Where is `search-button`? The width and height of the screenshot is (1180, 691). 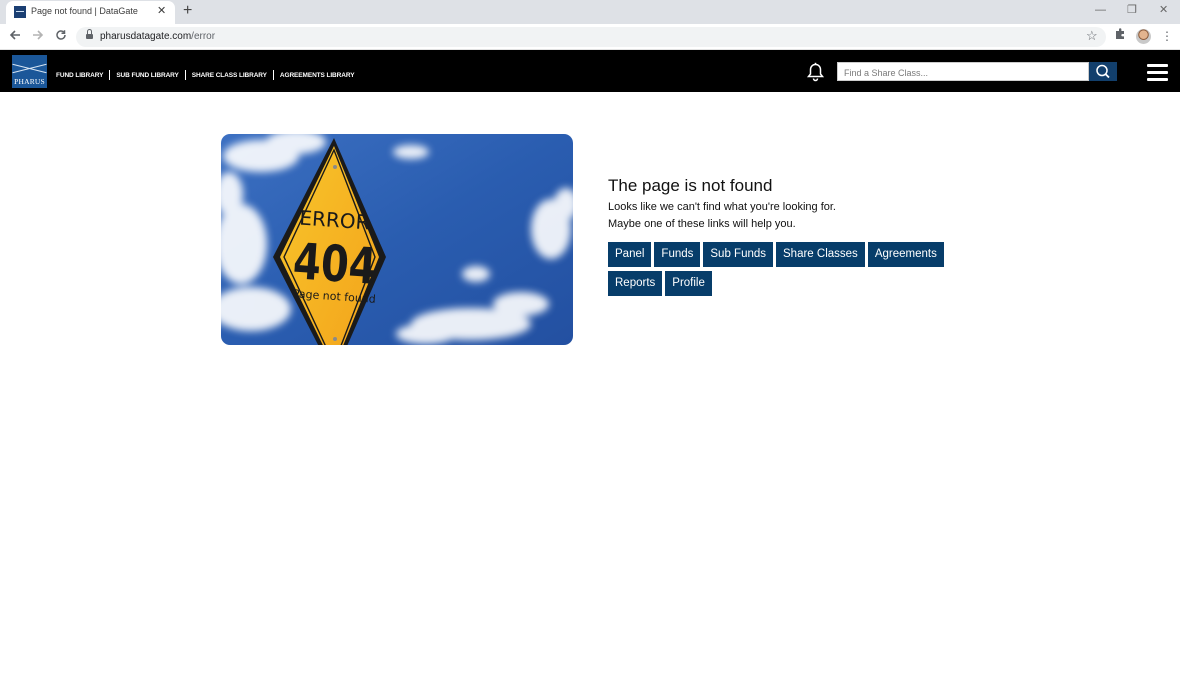 search-button is located at coordinates (1103, 71).